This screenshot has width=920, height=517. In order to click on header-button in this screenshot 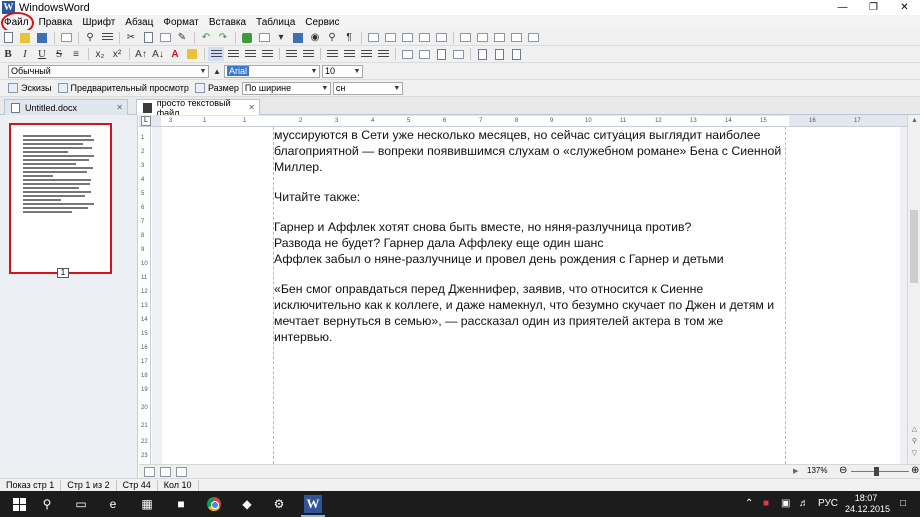, I will do `click(482, 54)`.